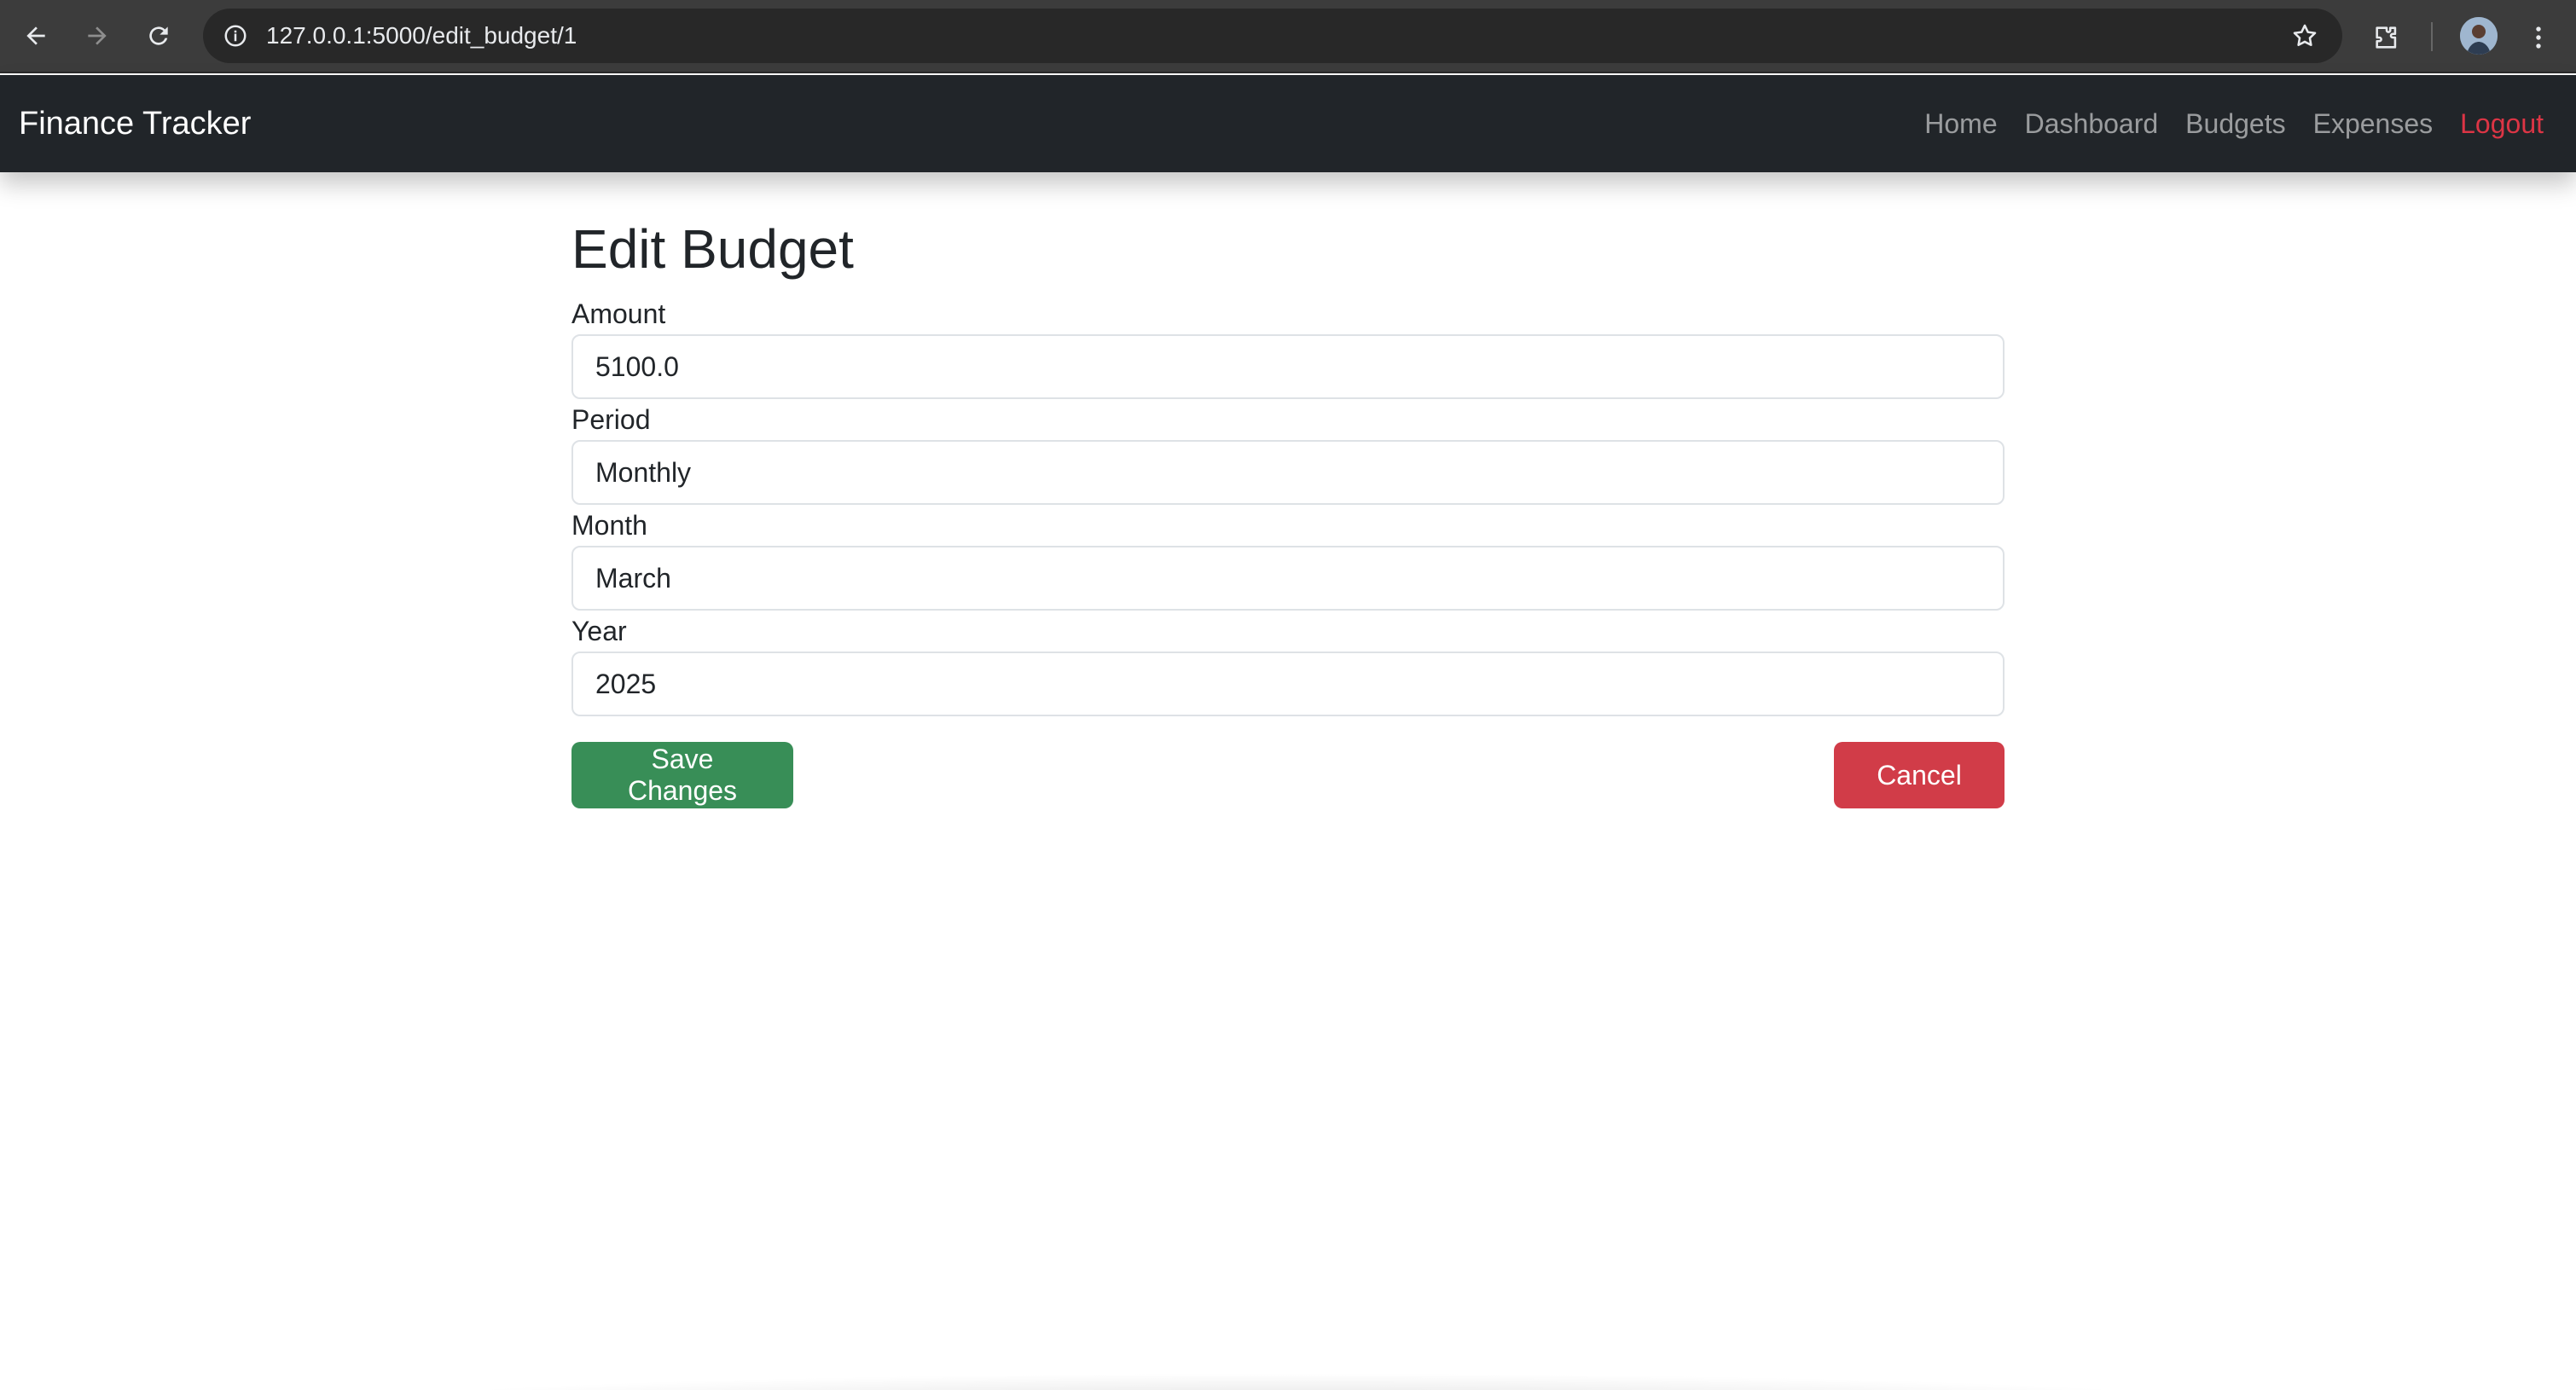  What do you see at coordinates (235, 36) in the screenshot?
I see `info-icon` at bounding box center [235, 36].